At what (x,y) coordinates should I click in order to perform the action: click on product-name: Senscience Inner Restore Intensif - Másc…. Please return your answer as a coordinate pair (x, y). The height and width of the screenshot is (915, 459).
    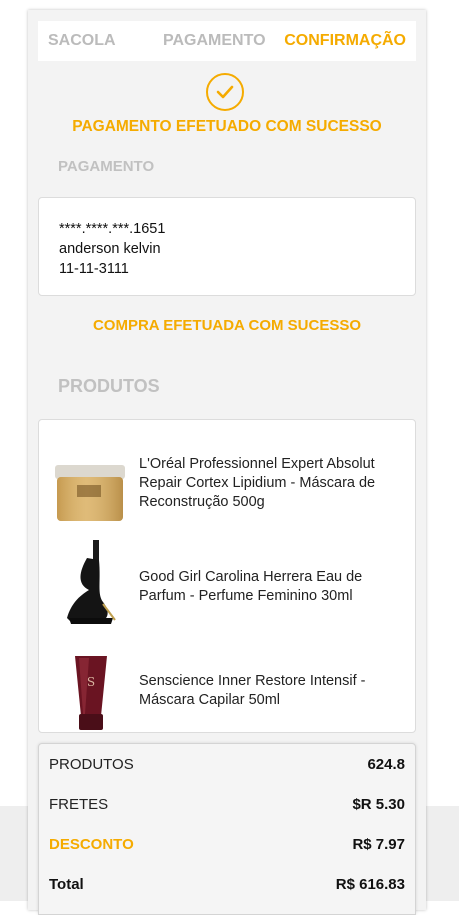
    Looking at the image, I should click on (252, 690).